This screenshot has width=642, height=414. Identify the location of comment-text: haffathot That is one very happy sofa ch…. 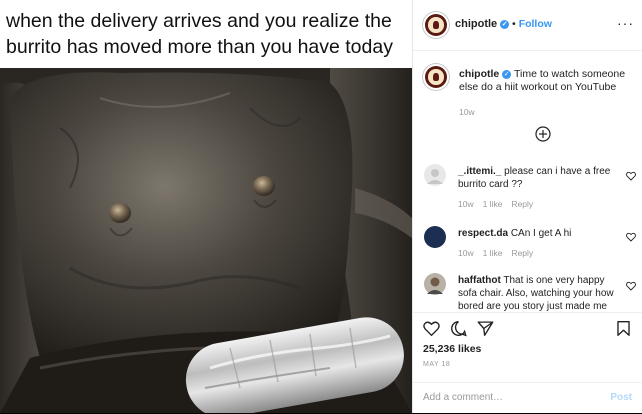
(536, 293).